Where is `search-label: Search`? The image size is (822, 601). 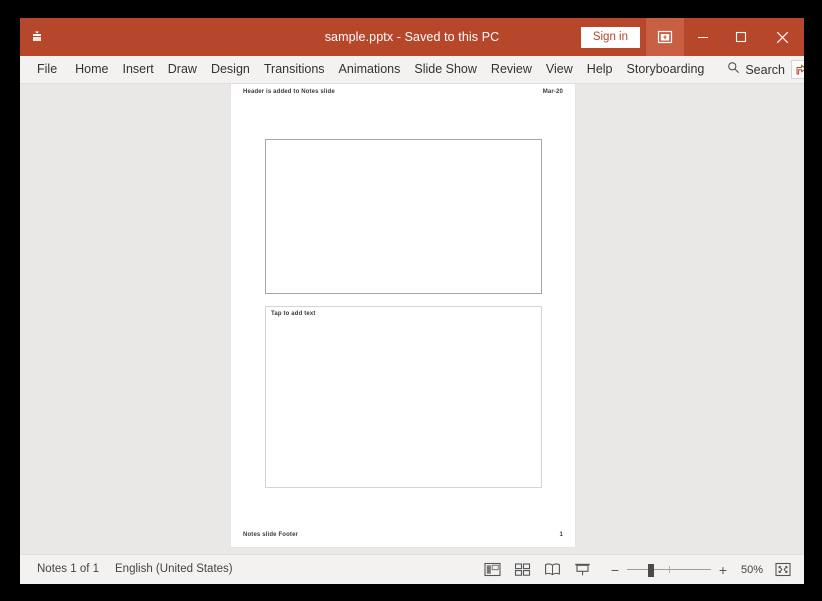
search-label: Search is located at coordinates (765, 69).